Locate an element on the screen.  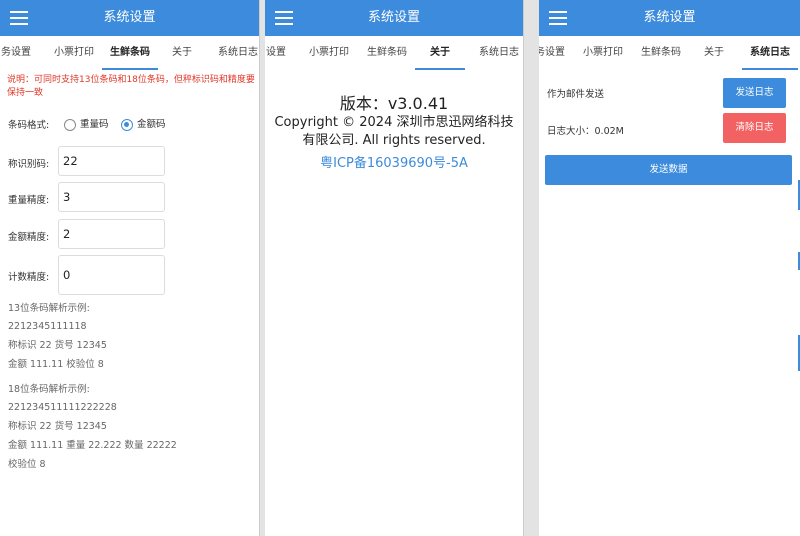
radio-amount-code: 金额码 is located at coordinates (143, 123).